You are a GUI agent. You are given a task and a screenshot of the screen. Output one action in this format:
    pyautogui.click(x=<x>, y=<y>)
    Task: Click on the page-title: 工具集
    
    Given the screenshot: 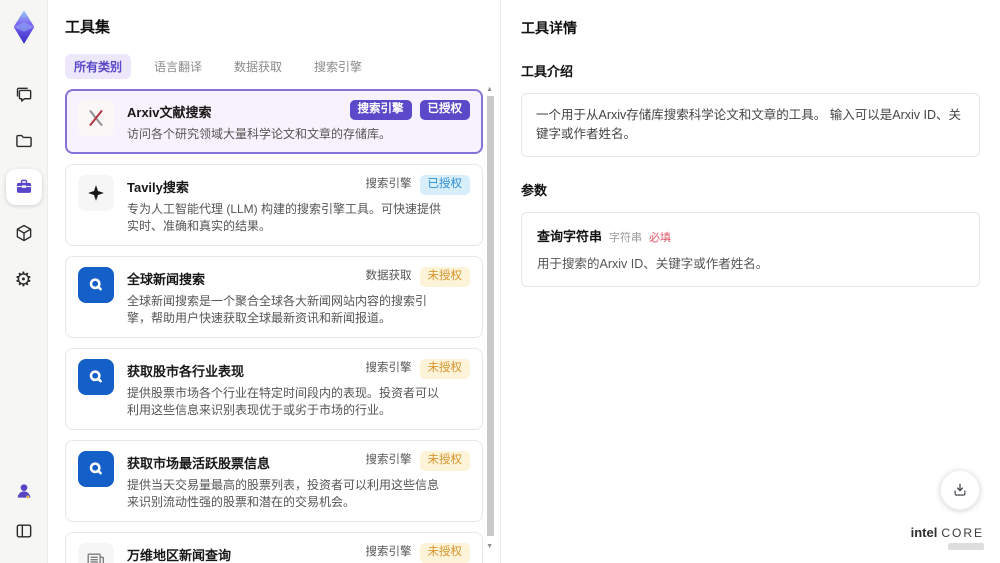 What is the action you would take?
    pyautogui.click(x=88, y=27)
    